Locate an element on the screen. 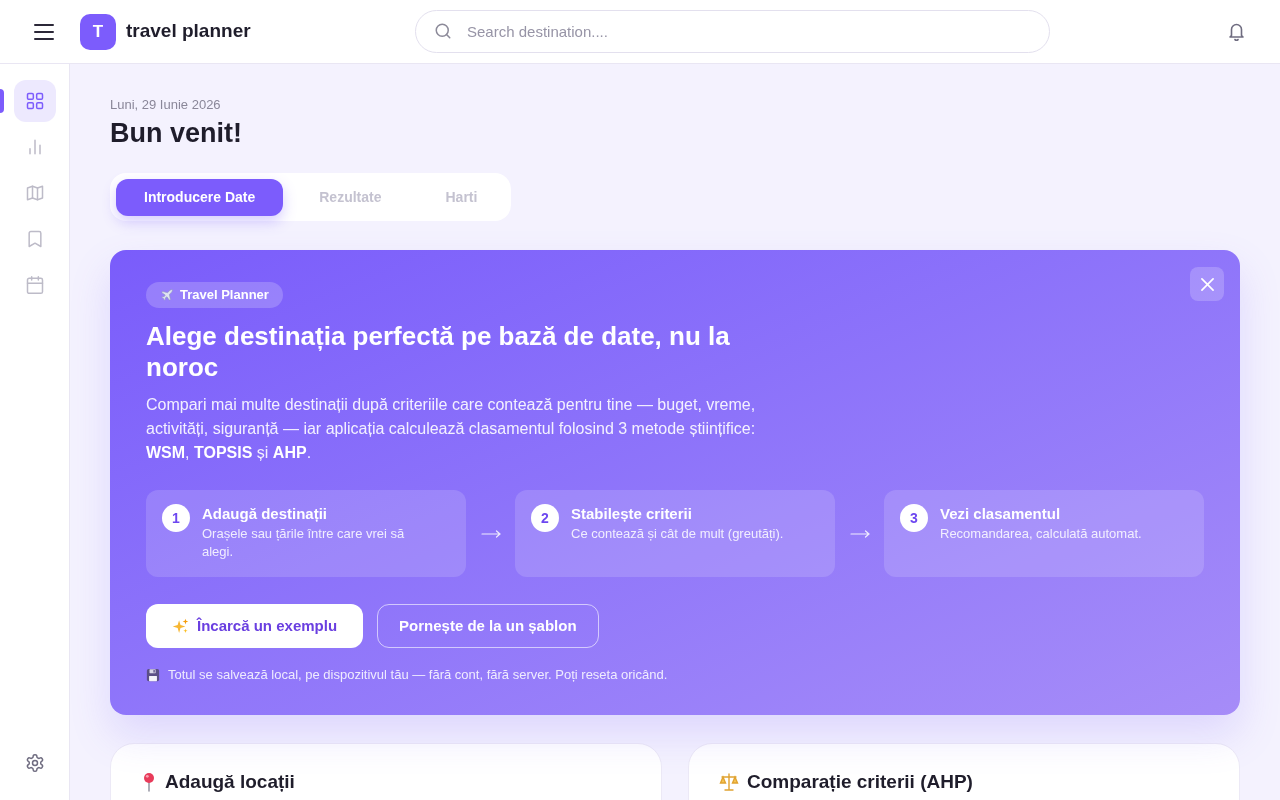  grid-icon is located at coordinates (35, 101).